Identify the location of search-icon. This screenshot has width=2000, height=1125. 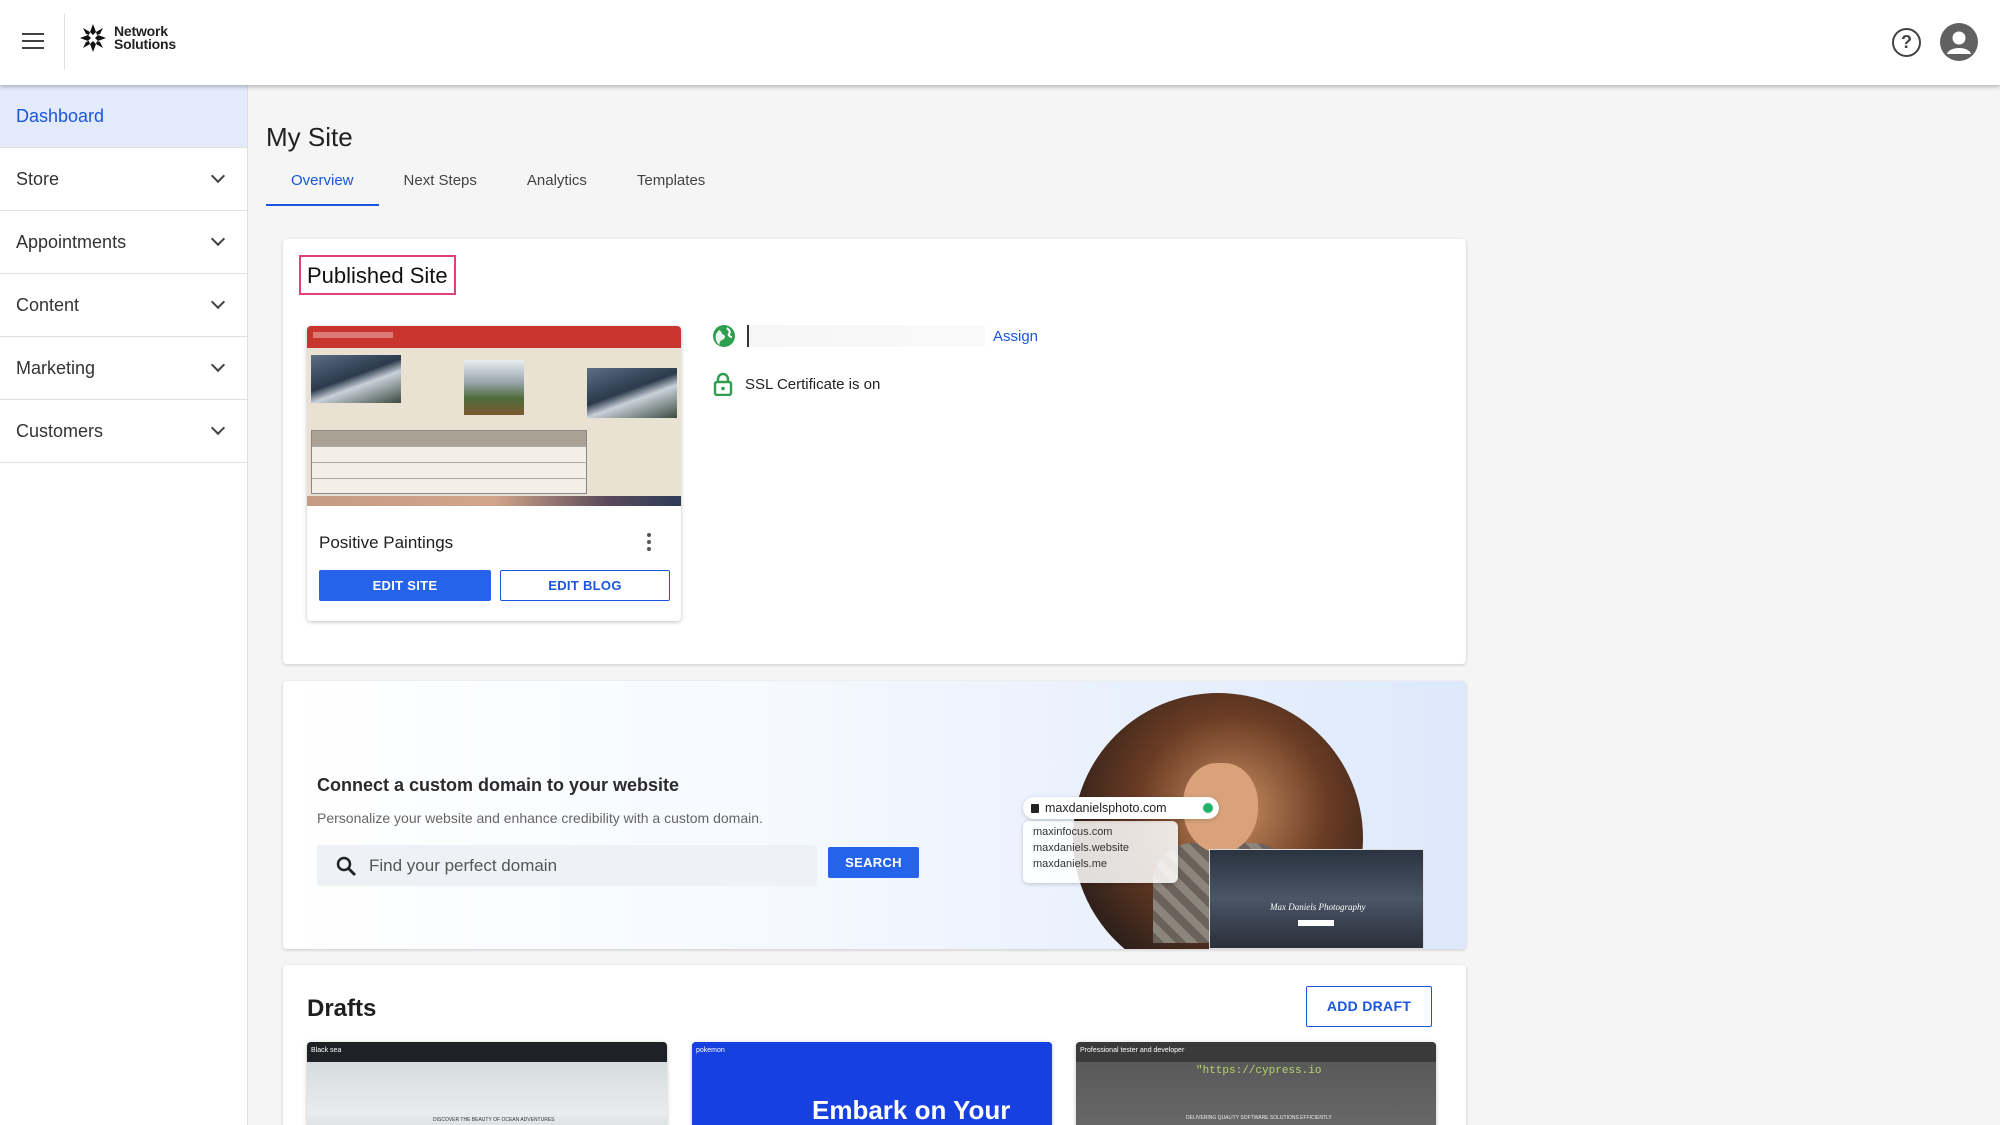
(346, 866).